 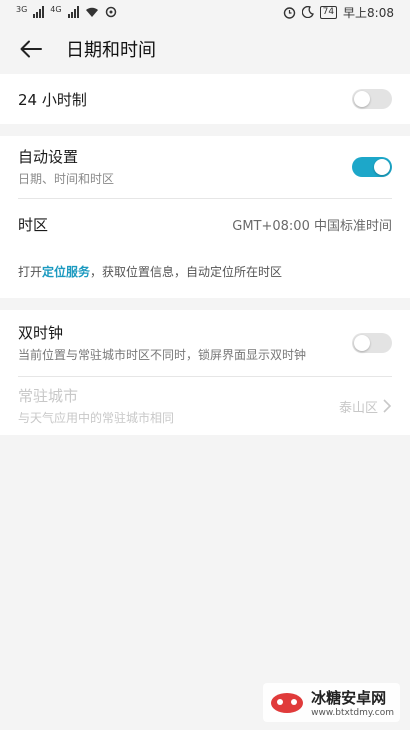 I want to click on alarm-icon, so click(x=289, y=12).